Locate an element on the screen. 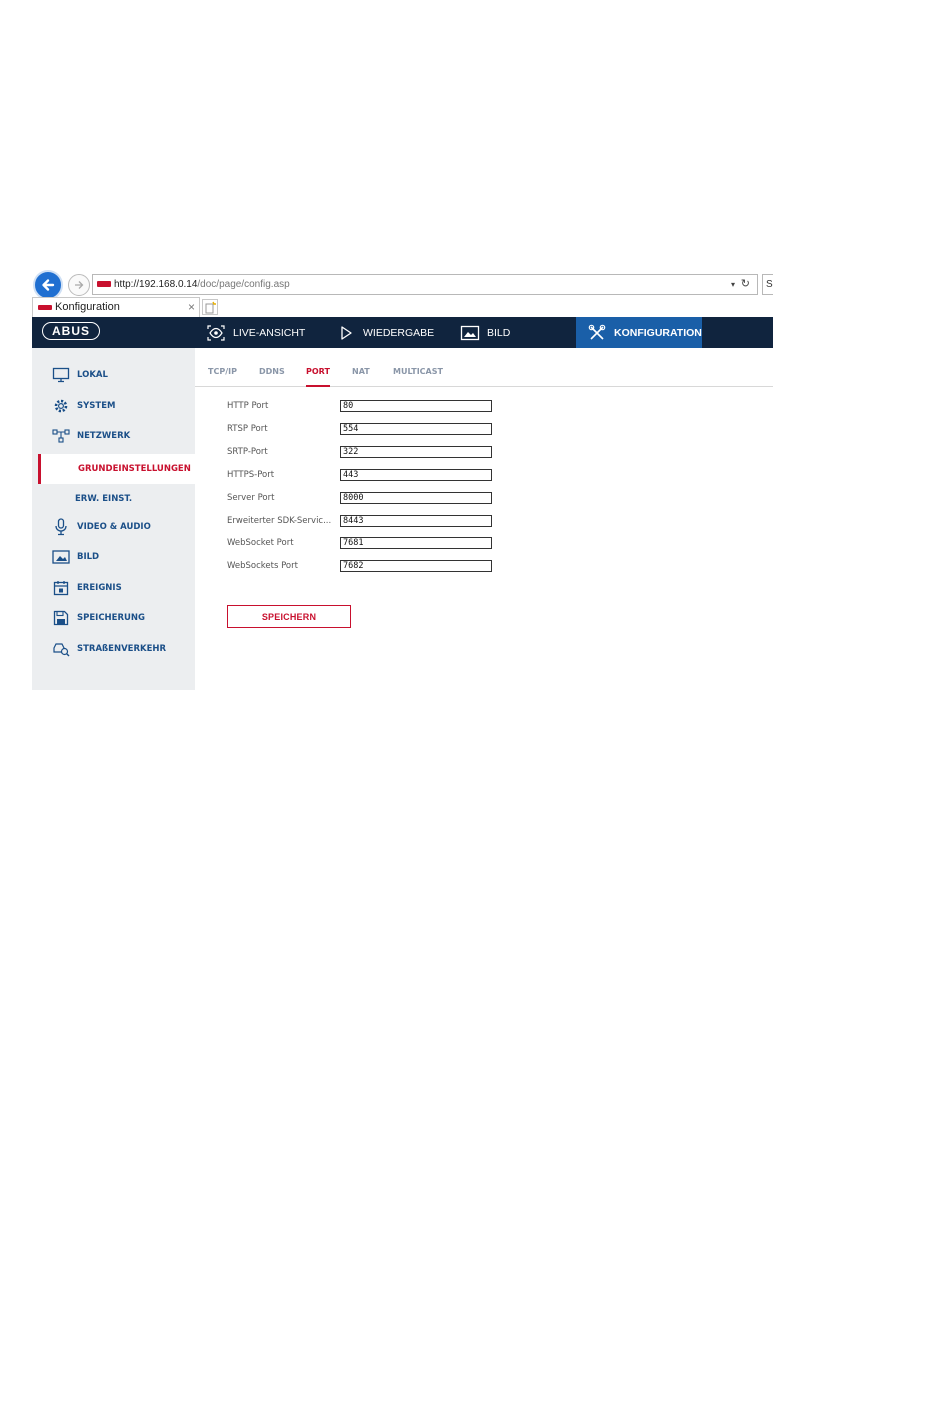 Image resolution: width=950 pixels, height=1420 pixels. http-port-label: HTTP Port is located at coordinates (248, 406).